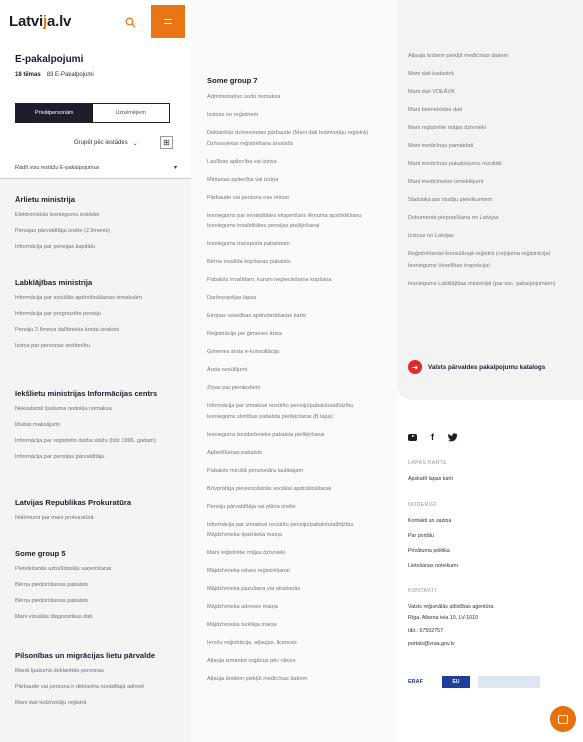  I want to click on service-link: Nekustamā īpašuma nodokļa nomaksa, so click(100, 409).